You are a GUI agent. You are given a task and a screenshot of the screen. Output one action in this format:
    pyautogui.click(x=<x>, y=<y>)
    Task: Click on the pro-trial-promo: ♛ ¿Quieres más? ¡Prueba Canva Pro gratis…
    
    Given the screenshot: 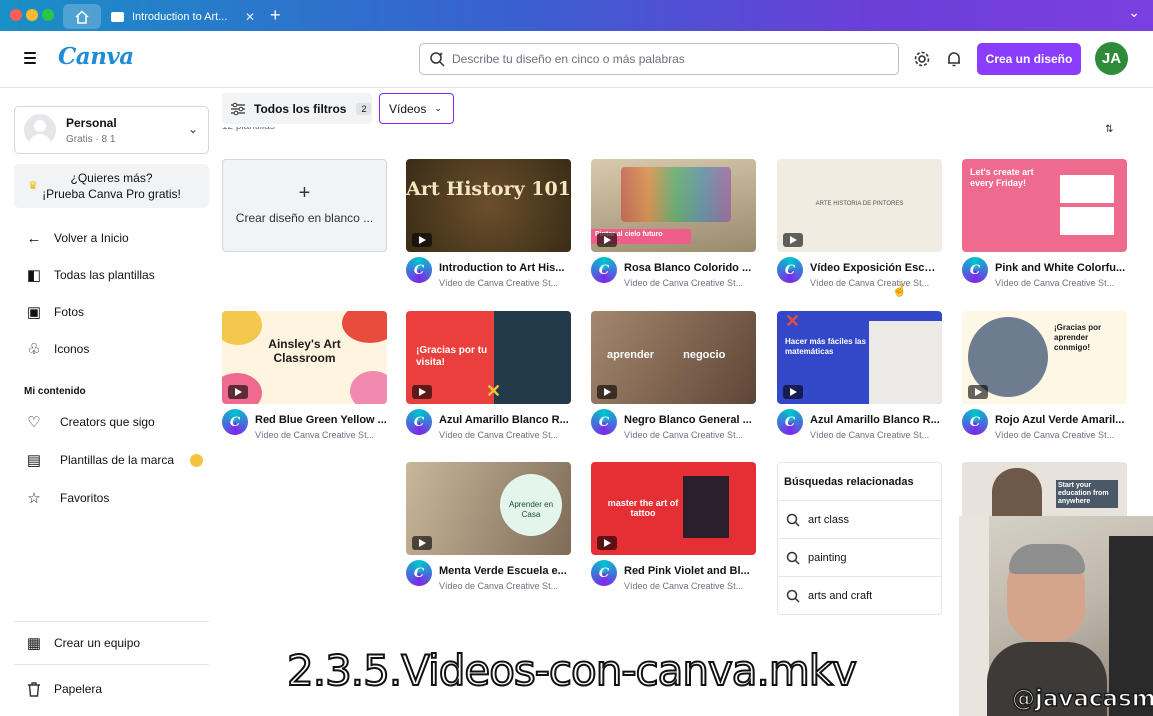 What is the action you would take?
    pyautogui.click(x=111, y=186)
    